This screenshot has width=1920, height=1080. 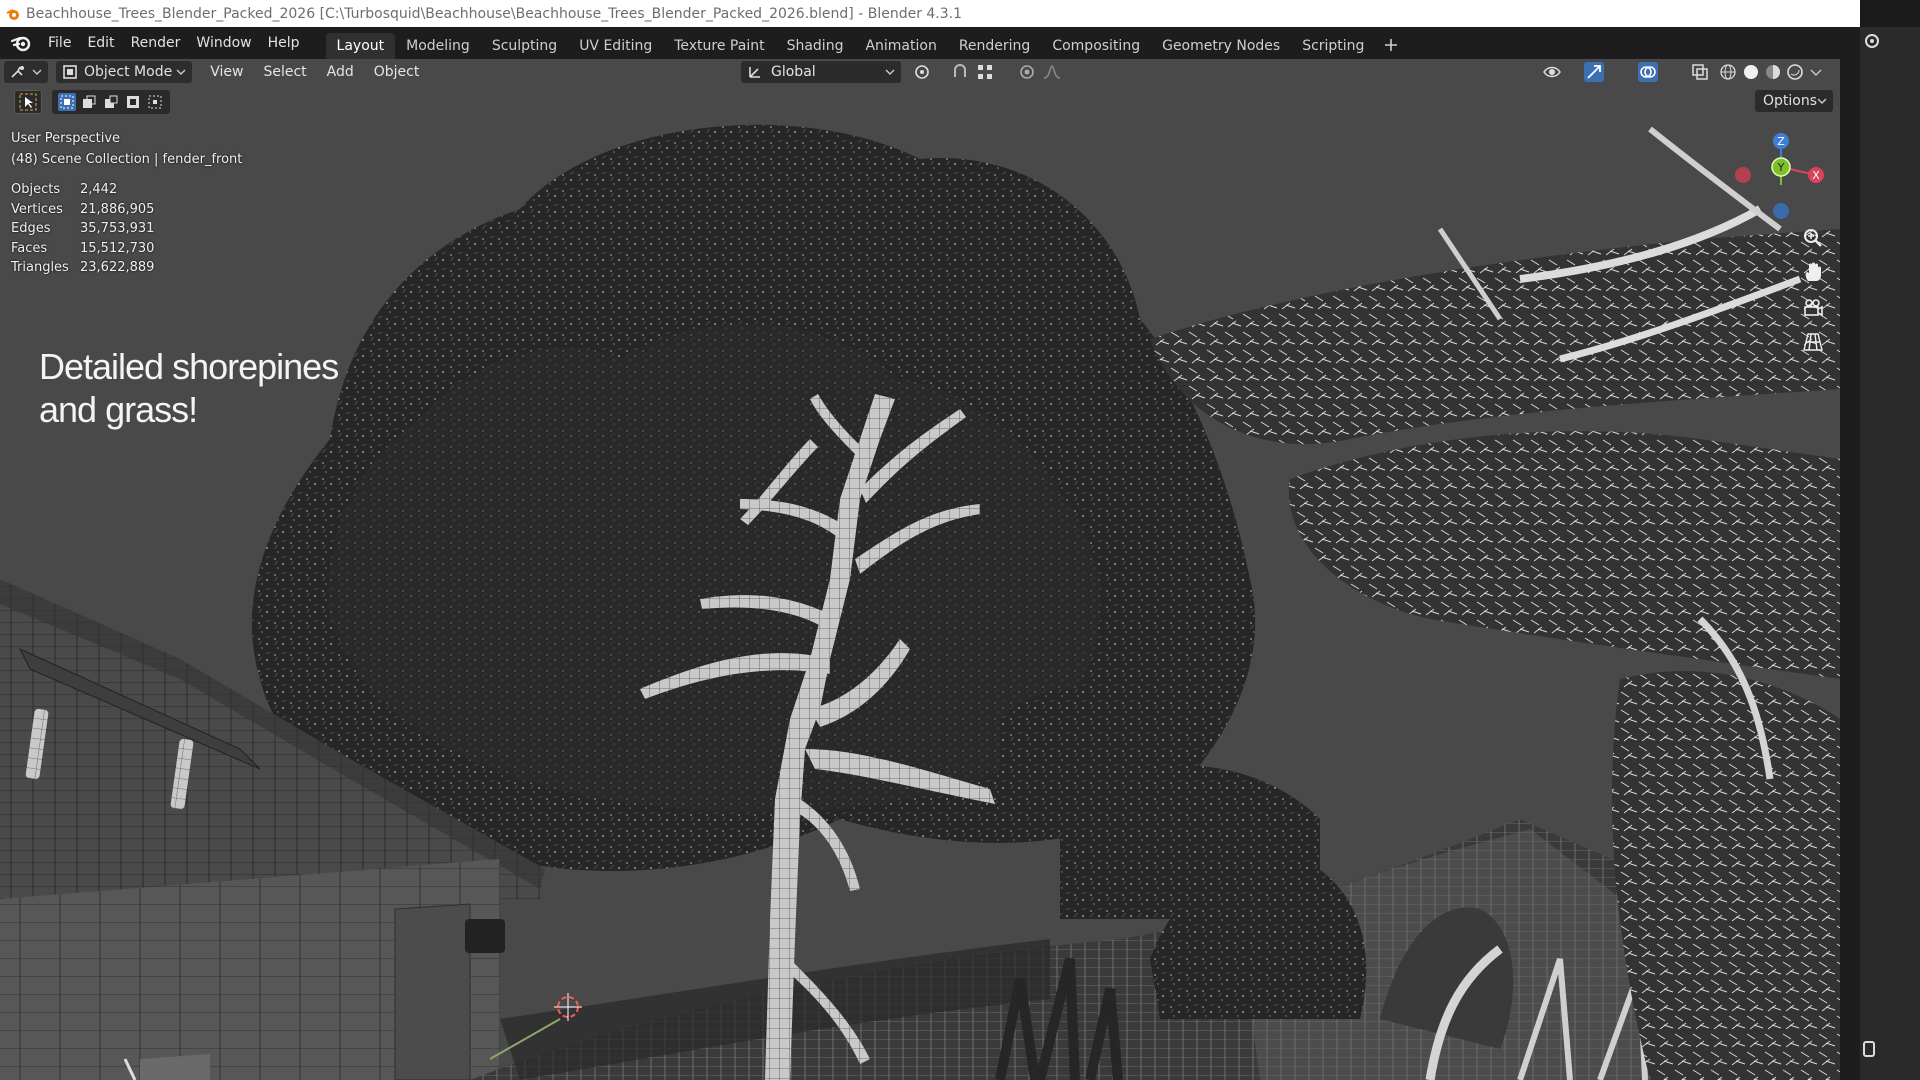 I want to click on gizmo-y-label: Y, so click(x=1781, y=167).